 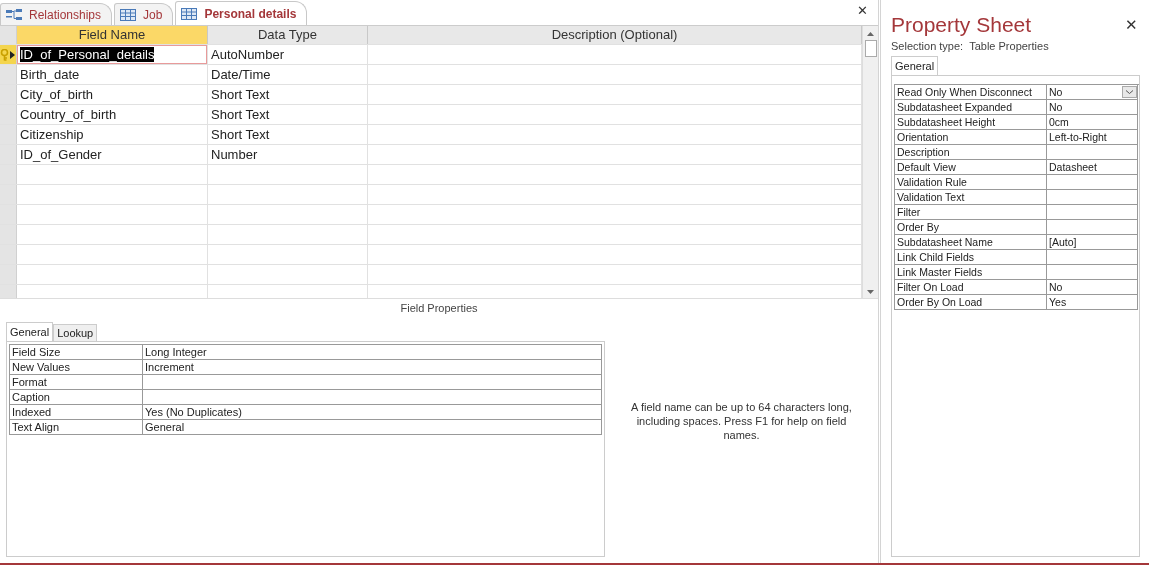 I want to click on property-name: Format, so click(x=76, y=382).